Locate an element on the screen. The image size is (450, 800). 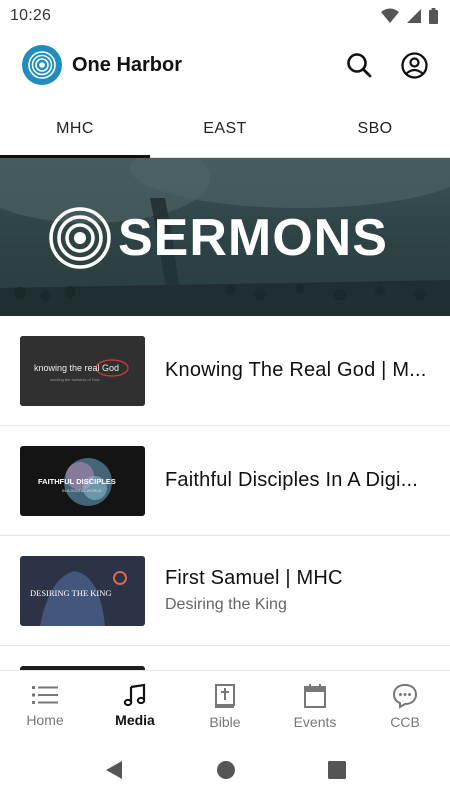
sermon-thumbnail: FAITHFUL DISCIPLES IN A DIGITAL WORLD is located at coordinates (82, 480).